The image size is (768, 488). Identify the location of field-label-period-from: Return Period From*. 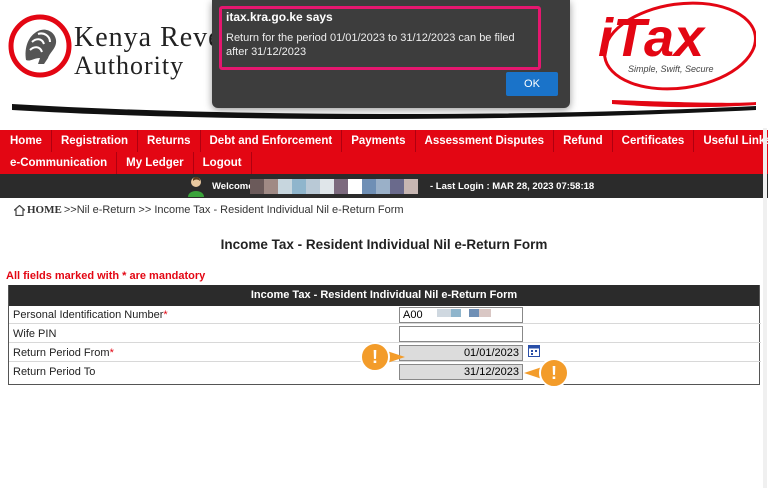
(63, 353).